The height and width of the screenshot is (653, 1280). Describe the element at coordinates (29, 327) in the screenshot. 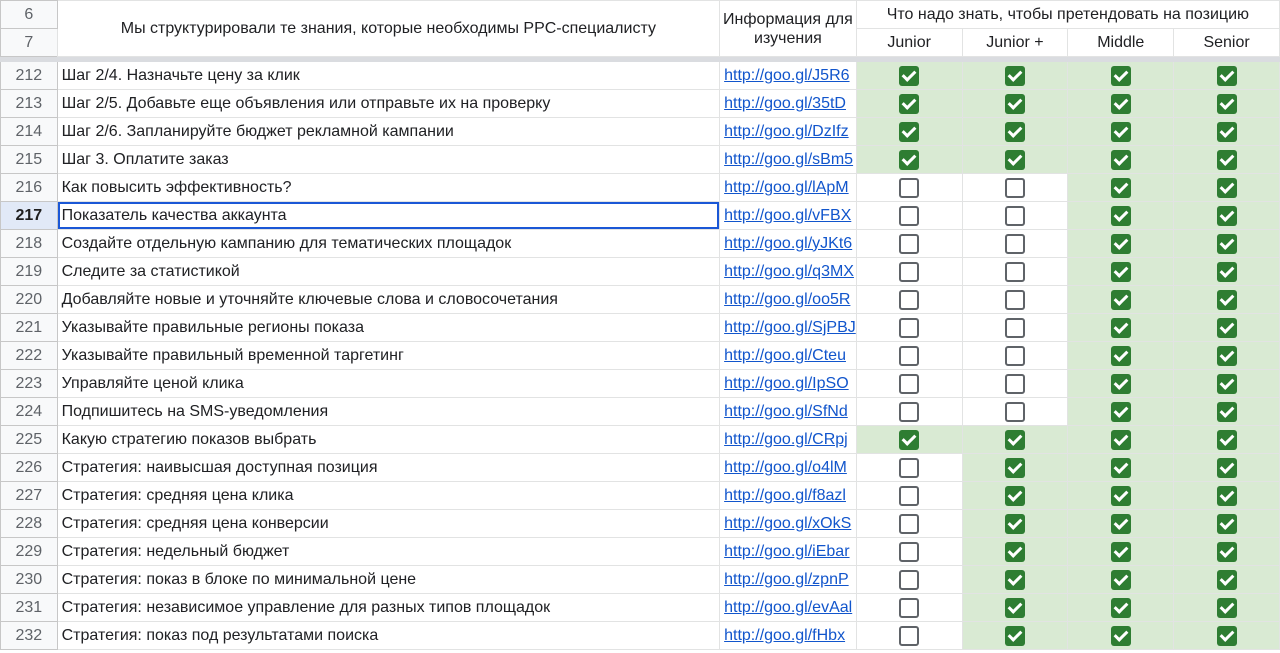

I see `row-number: 221` at that location.